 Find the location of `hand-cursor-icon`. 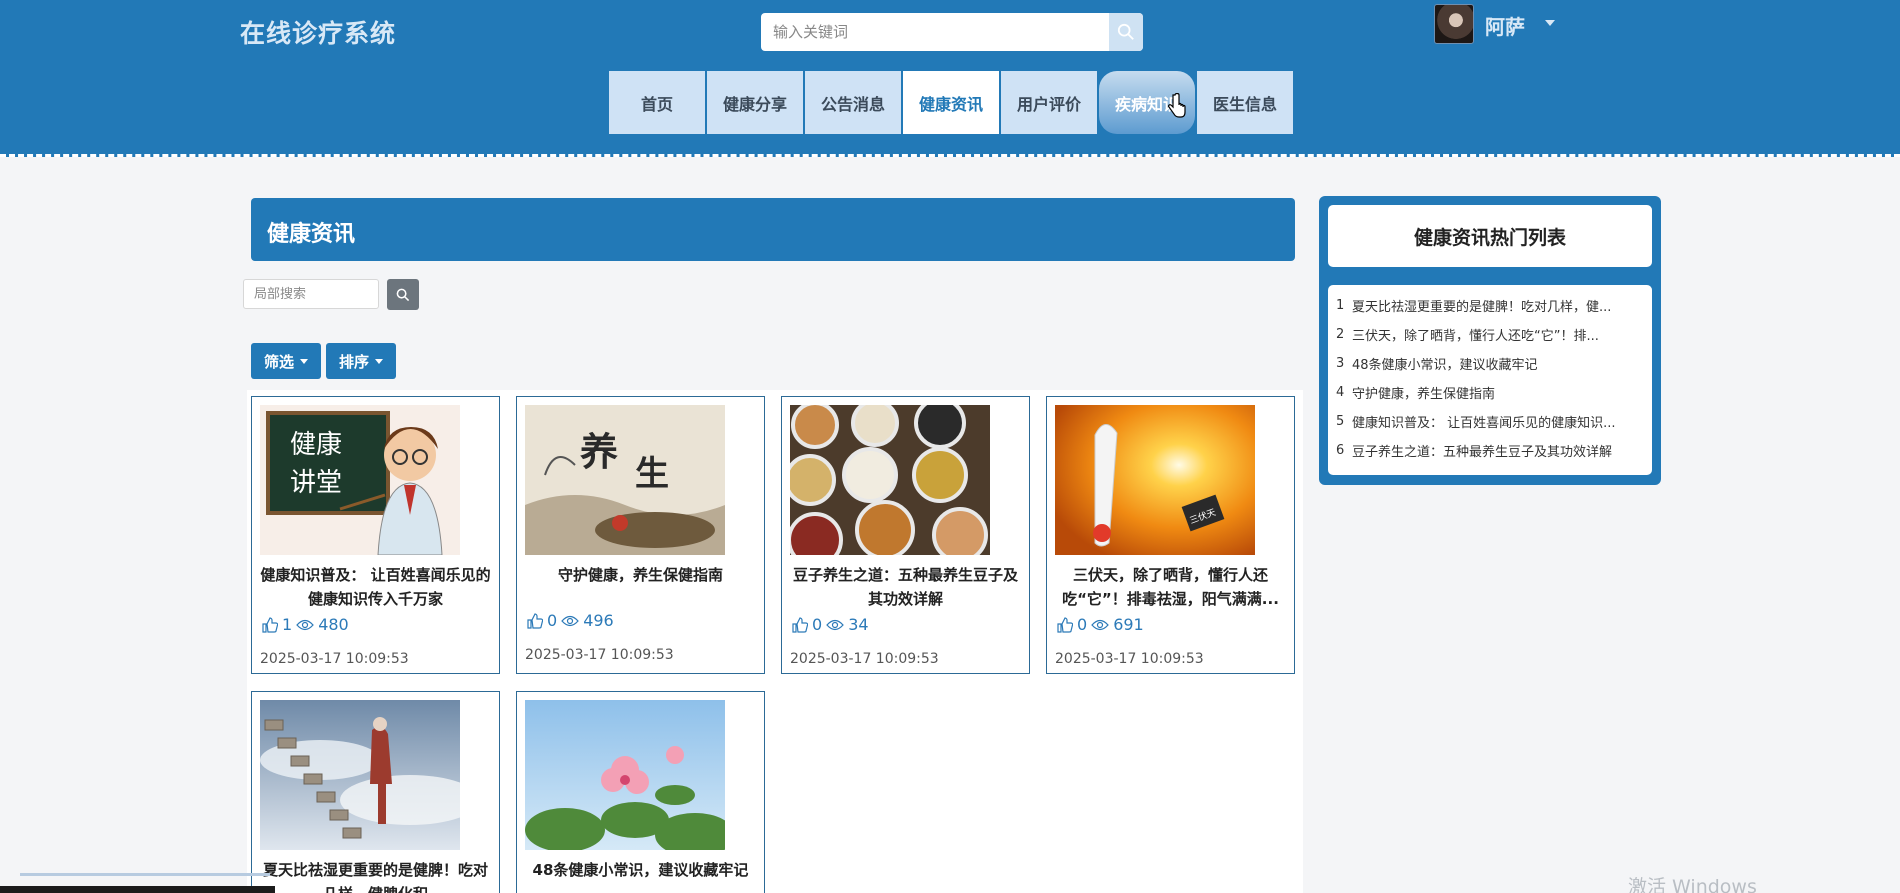

hand-cursor-icon is located at coordinates (1177, 105).